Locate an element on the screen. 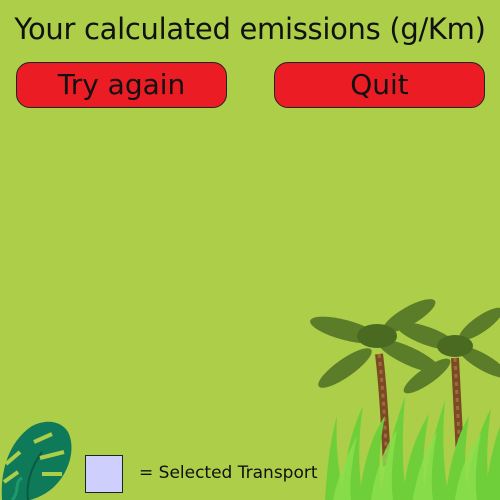 The width and height of the screenshot is (500, 500). try-again-button: Try again is located at coordinates (121, 85).